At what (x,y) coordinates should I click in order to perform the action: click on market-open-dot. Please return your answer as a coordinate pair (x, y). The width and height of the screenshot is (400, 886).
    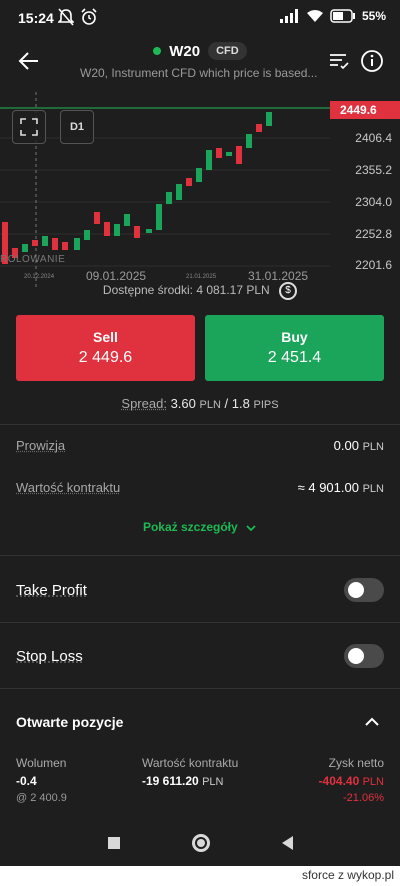
    Looking at the image, I should click on (157, 51).